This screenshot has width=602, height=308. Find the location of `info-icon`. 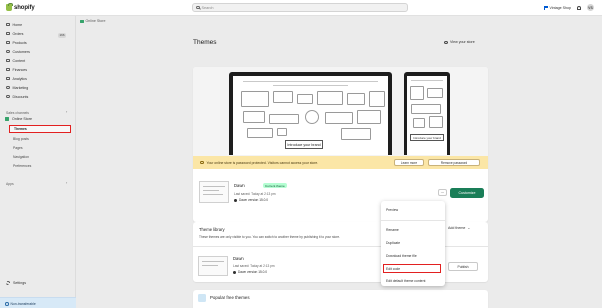

info-icon is located at coordinates (7, 304).